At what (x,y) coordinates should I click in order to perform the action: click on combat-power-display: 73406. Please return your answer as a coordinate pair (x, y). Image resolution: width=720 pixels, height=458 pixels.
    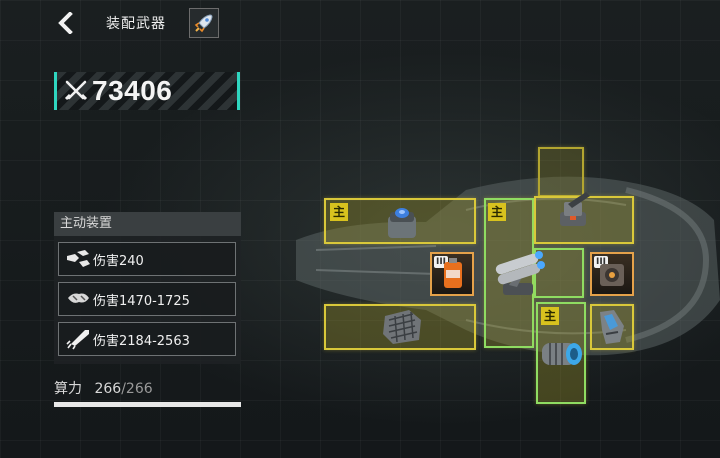
    Looking at the image, I should click on (147, 91).